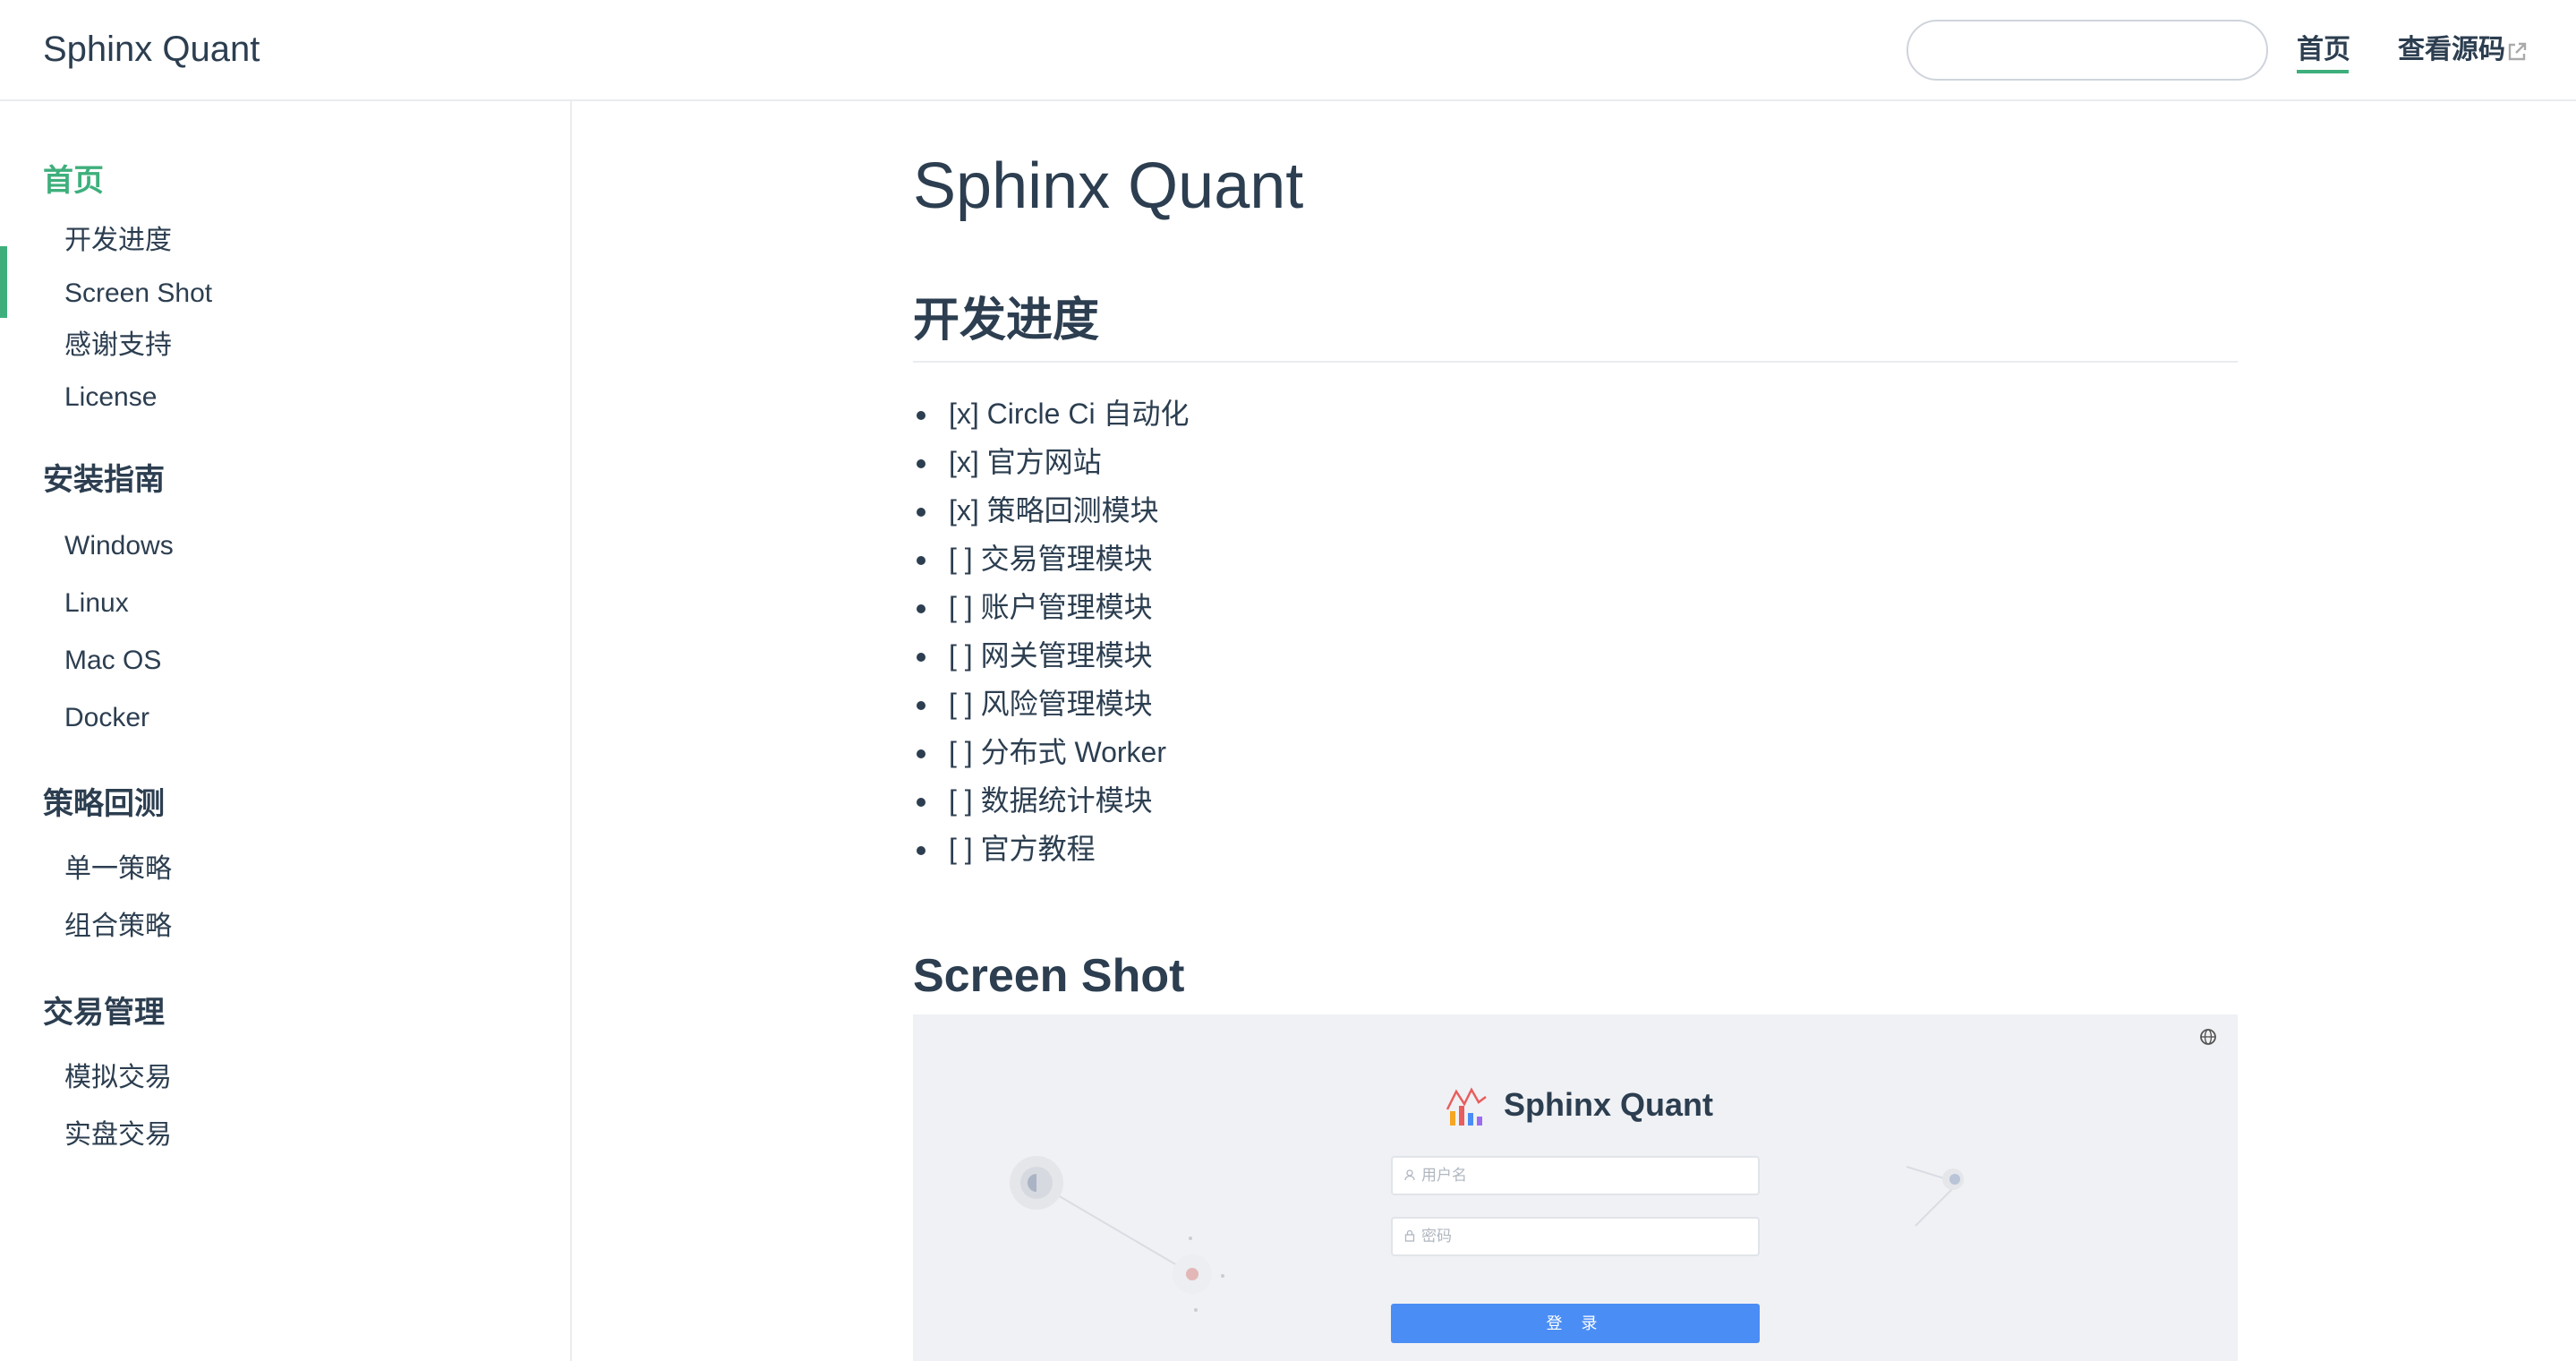 This screenshot has width=2576, height=1361. I want to click on globe-icon, so click(2208, 1037).